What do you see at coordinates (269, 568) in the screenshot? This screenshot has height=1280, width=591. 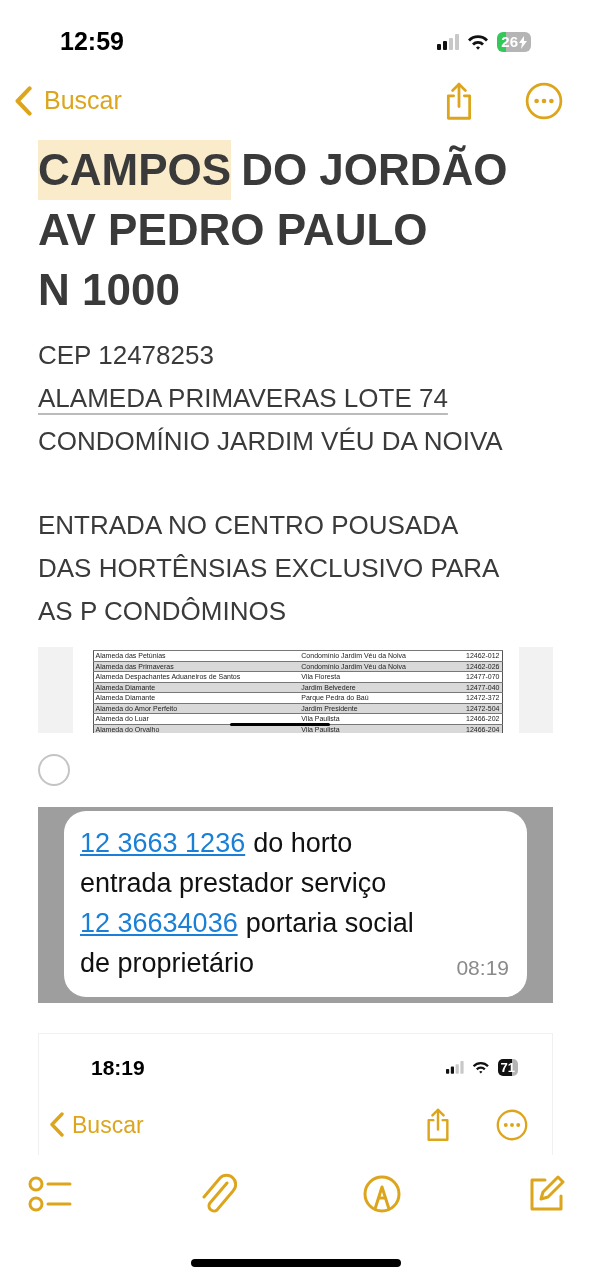 I see `note-line: DAS HORTÊNSIAS EXCLUSIVO PARA` at bounding box center [269, 568].